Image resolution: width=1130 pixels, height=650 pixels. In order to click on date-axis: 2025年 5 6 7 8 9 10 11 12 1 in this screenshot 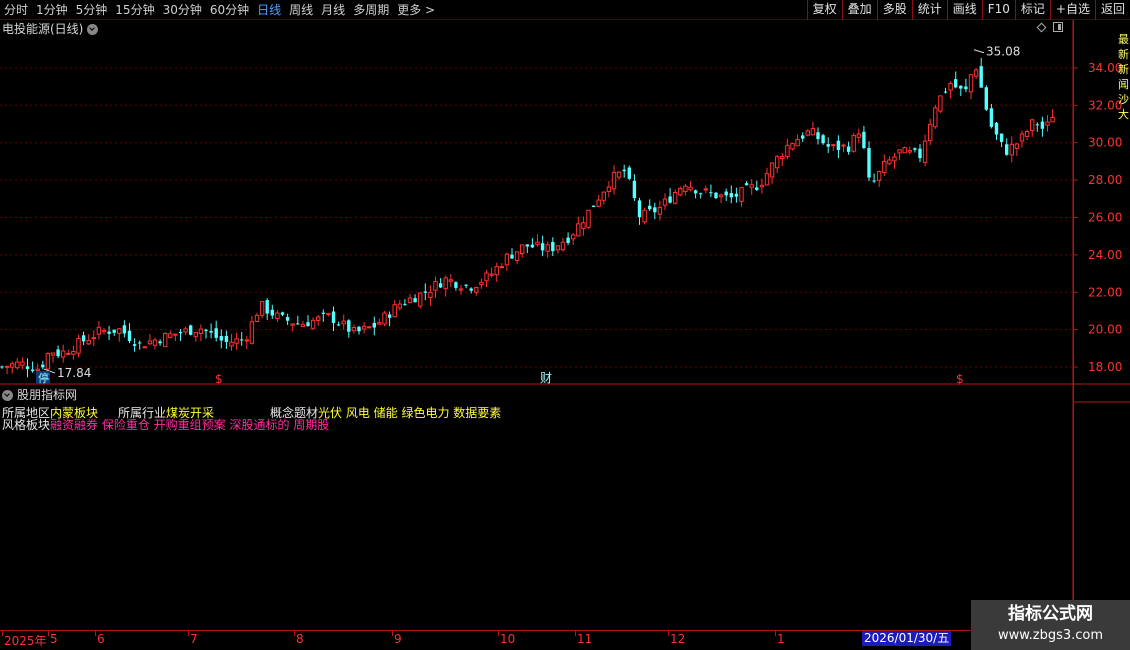, I will do `click(565, 640)`.